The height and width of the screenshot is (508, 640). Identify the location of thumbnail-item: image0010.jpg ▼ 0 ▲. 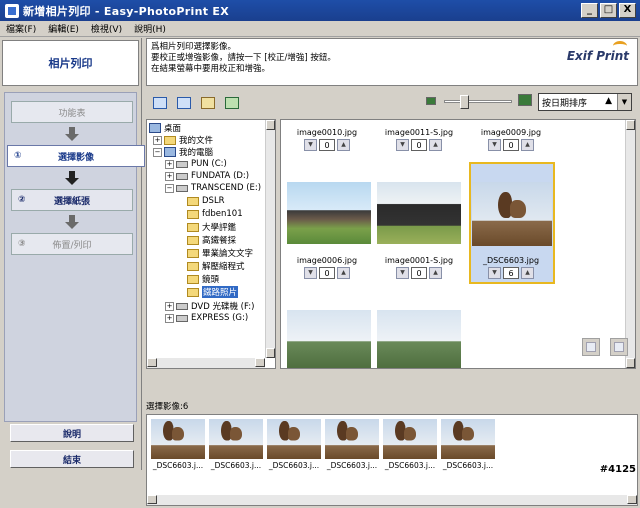
(327, 139).